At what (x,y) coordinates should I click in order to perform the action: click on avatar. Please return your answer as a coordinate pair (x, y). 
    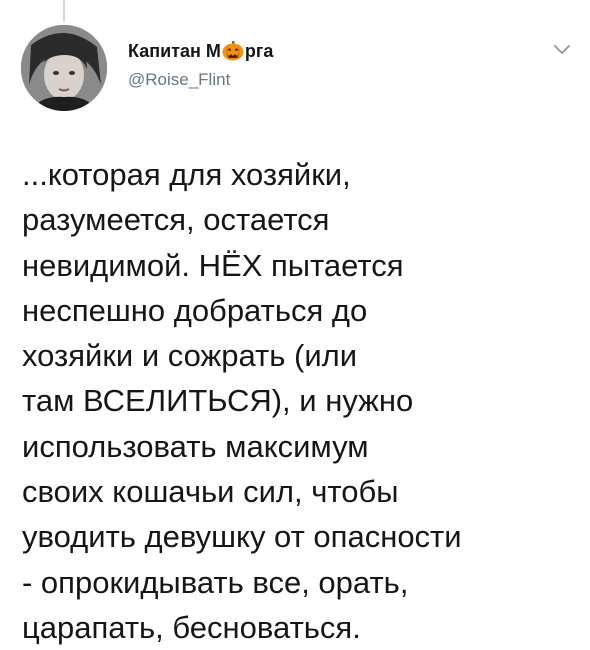
    Looking at the image, I should click on (64, 68).